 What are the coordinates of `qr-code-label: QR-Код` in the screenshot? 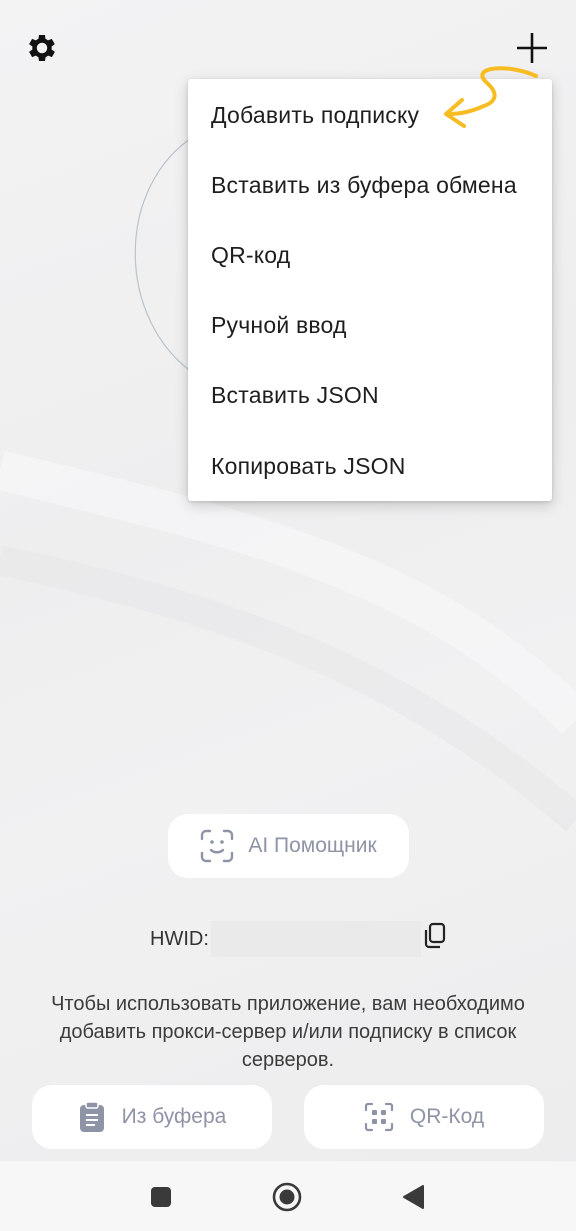 It's located at (447, 1116).